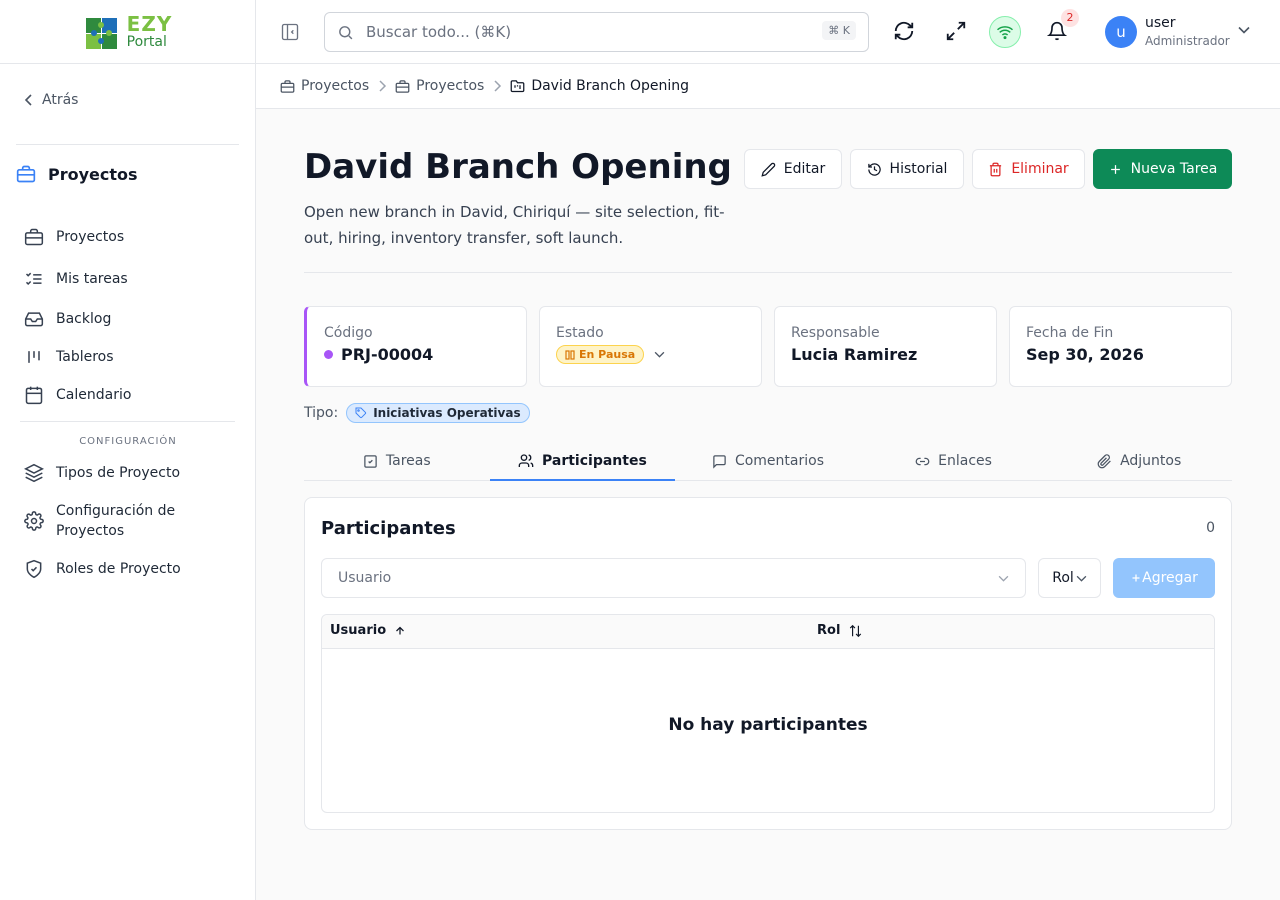 The image size is (1280, 900). I want to click on refresh-button, so click(904, 31).